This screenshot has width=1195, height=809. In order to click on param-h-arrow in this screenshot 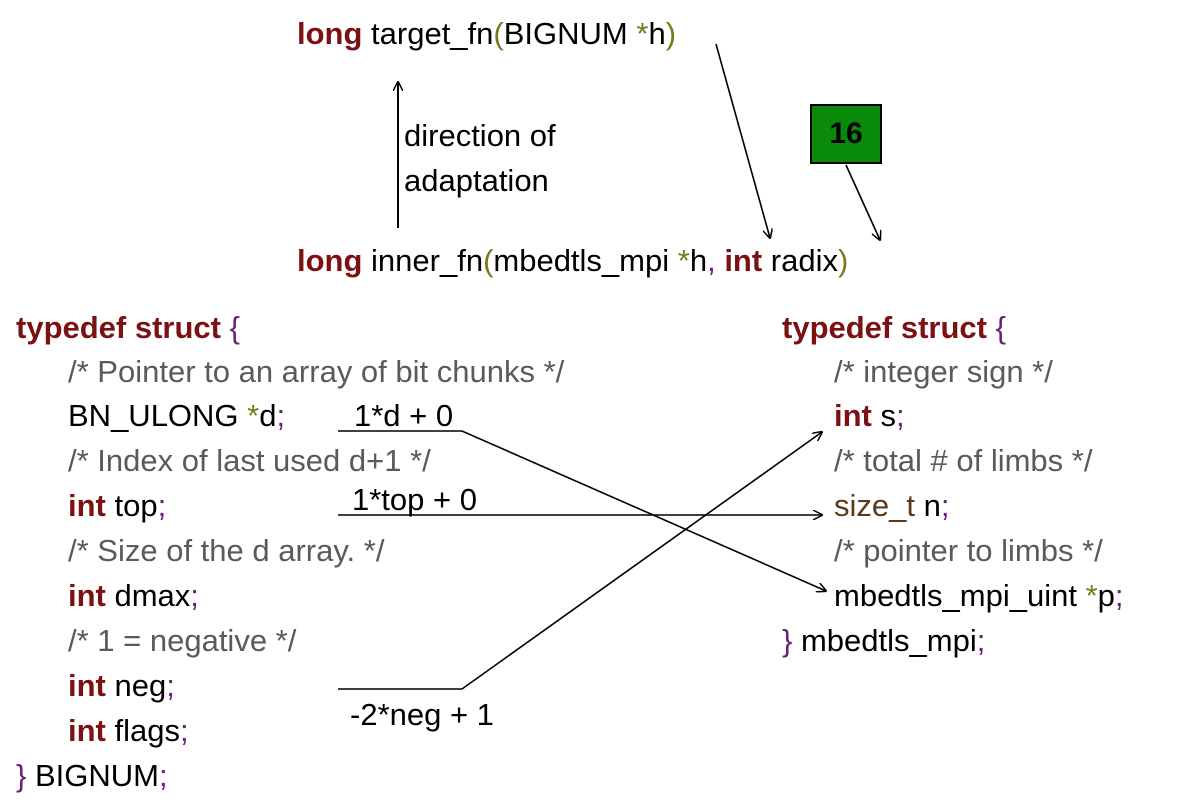, I will do `click(742, 140)`.